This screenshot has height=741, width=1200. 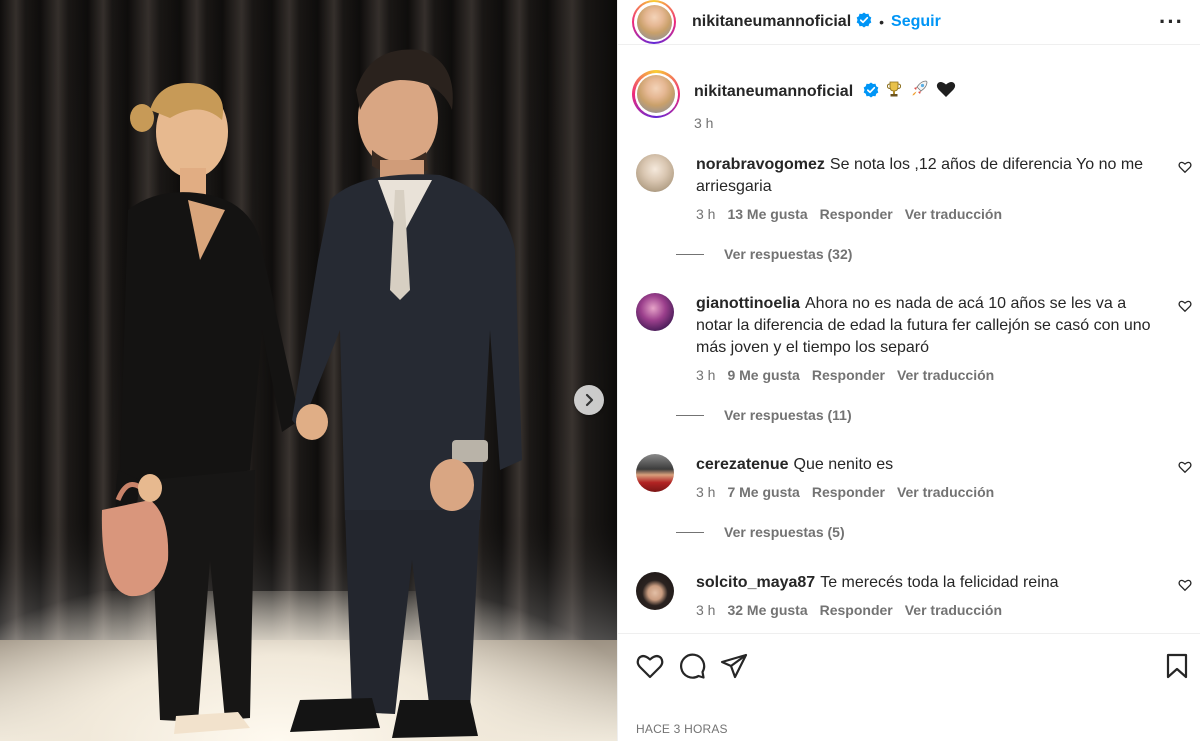 What do you see at coordinates (654, 22) in the screenshot?
I see `header-avatar` at bounding box center [654, 22].